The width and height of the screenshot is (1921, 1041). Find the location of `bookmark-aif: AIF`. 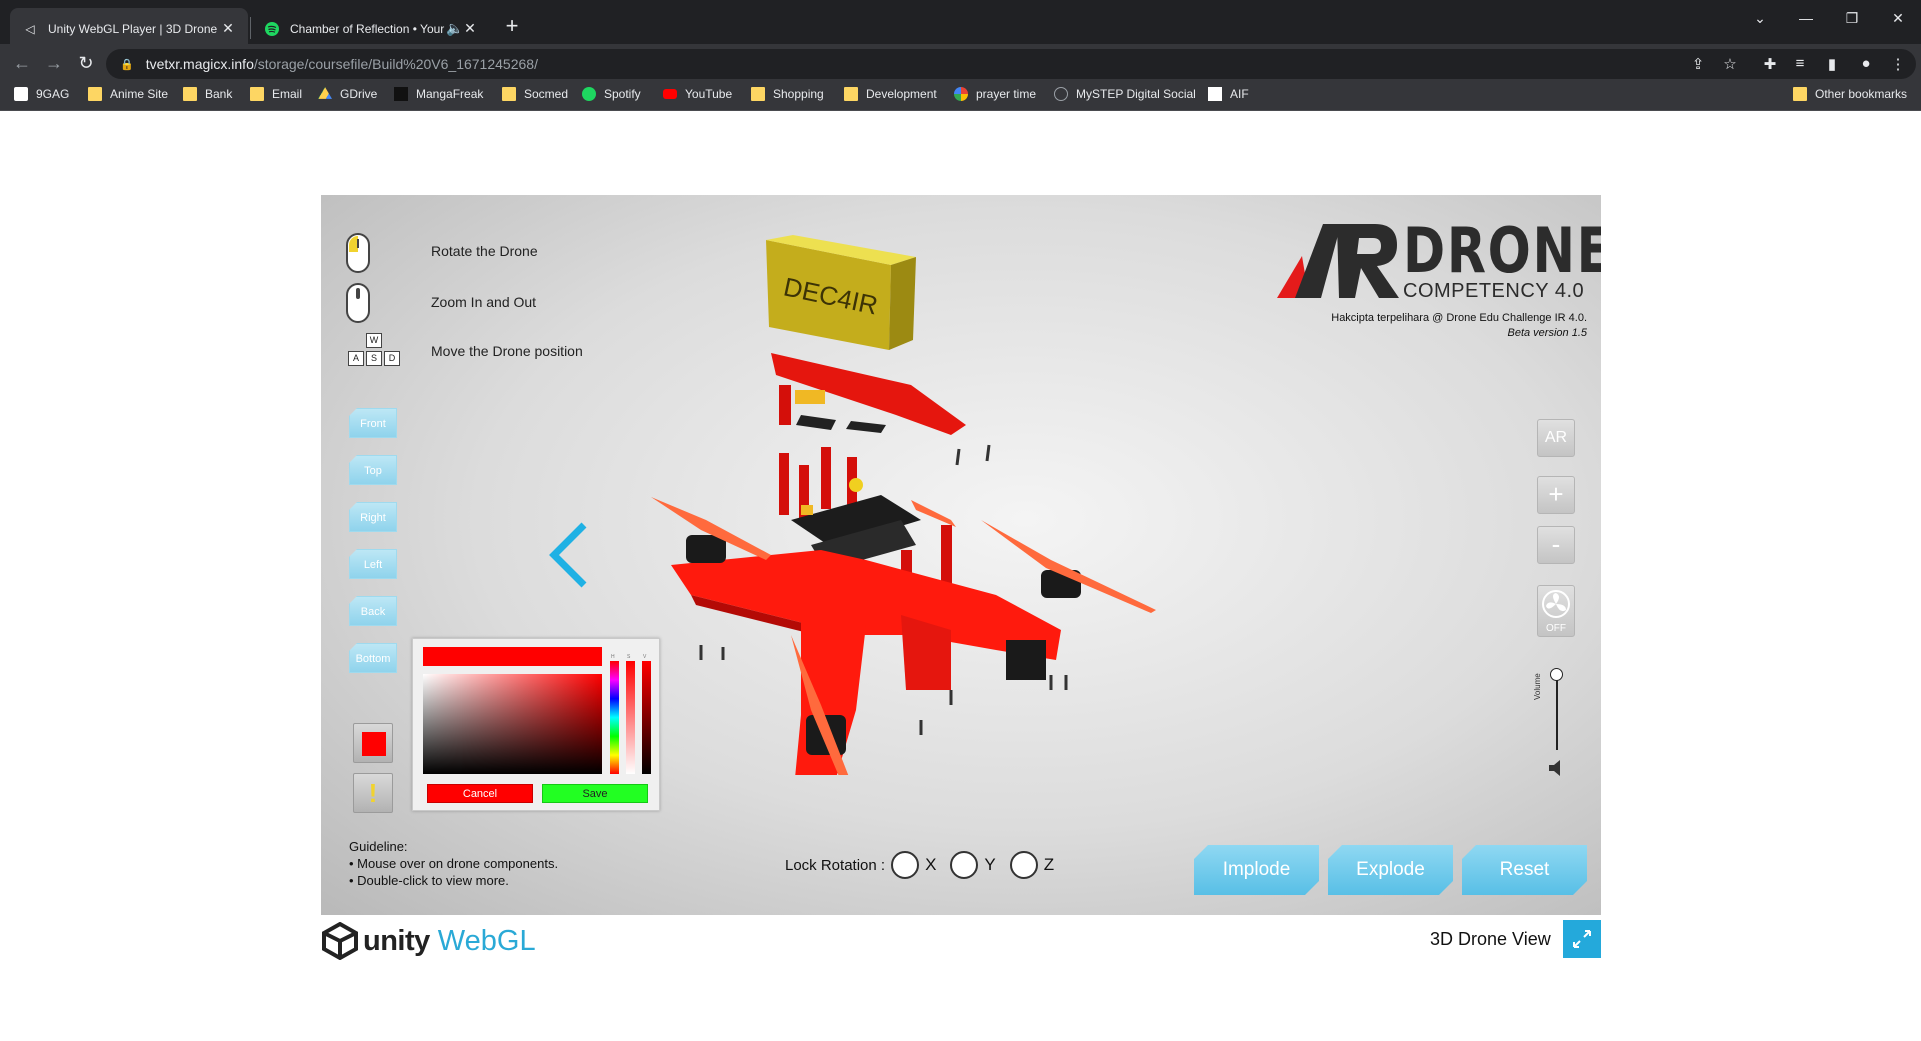

bookmark-aif: AIF is located at coordinates (1228, 94).